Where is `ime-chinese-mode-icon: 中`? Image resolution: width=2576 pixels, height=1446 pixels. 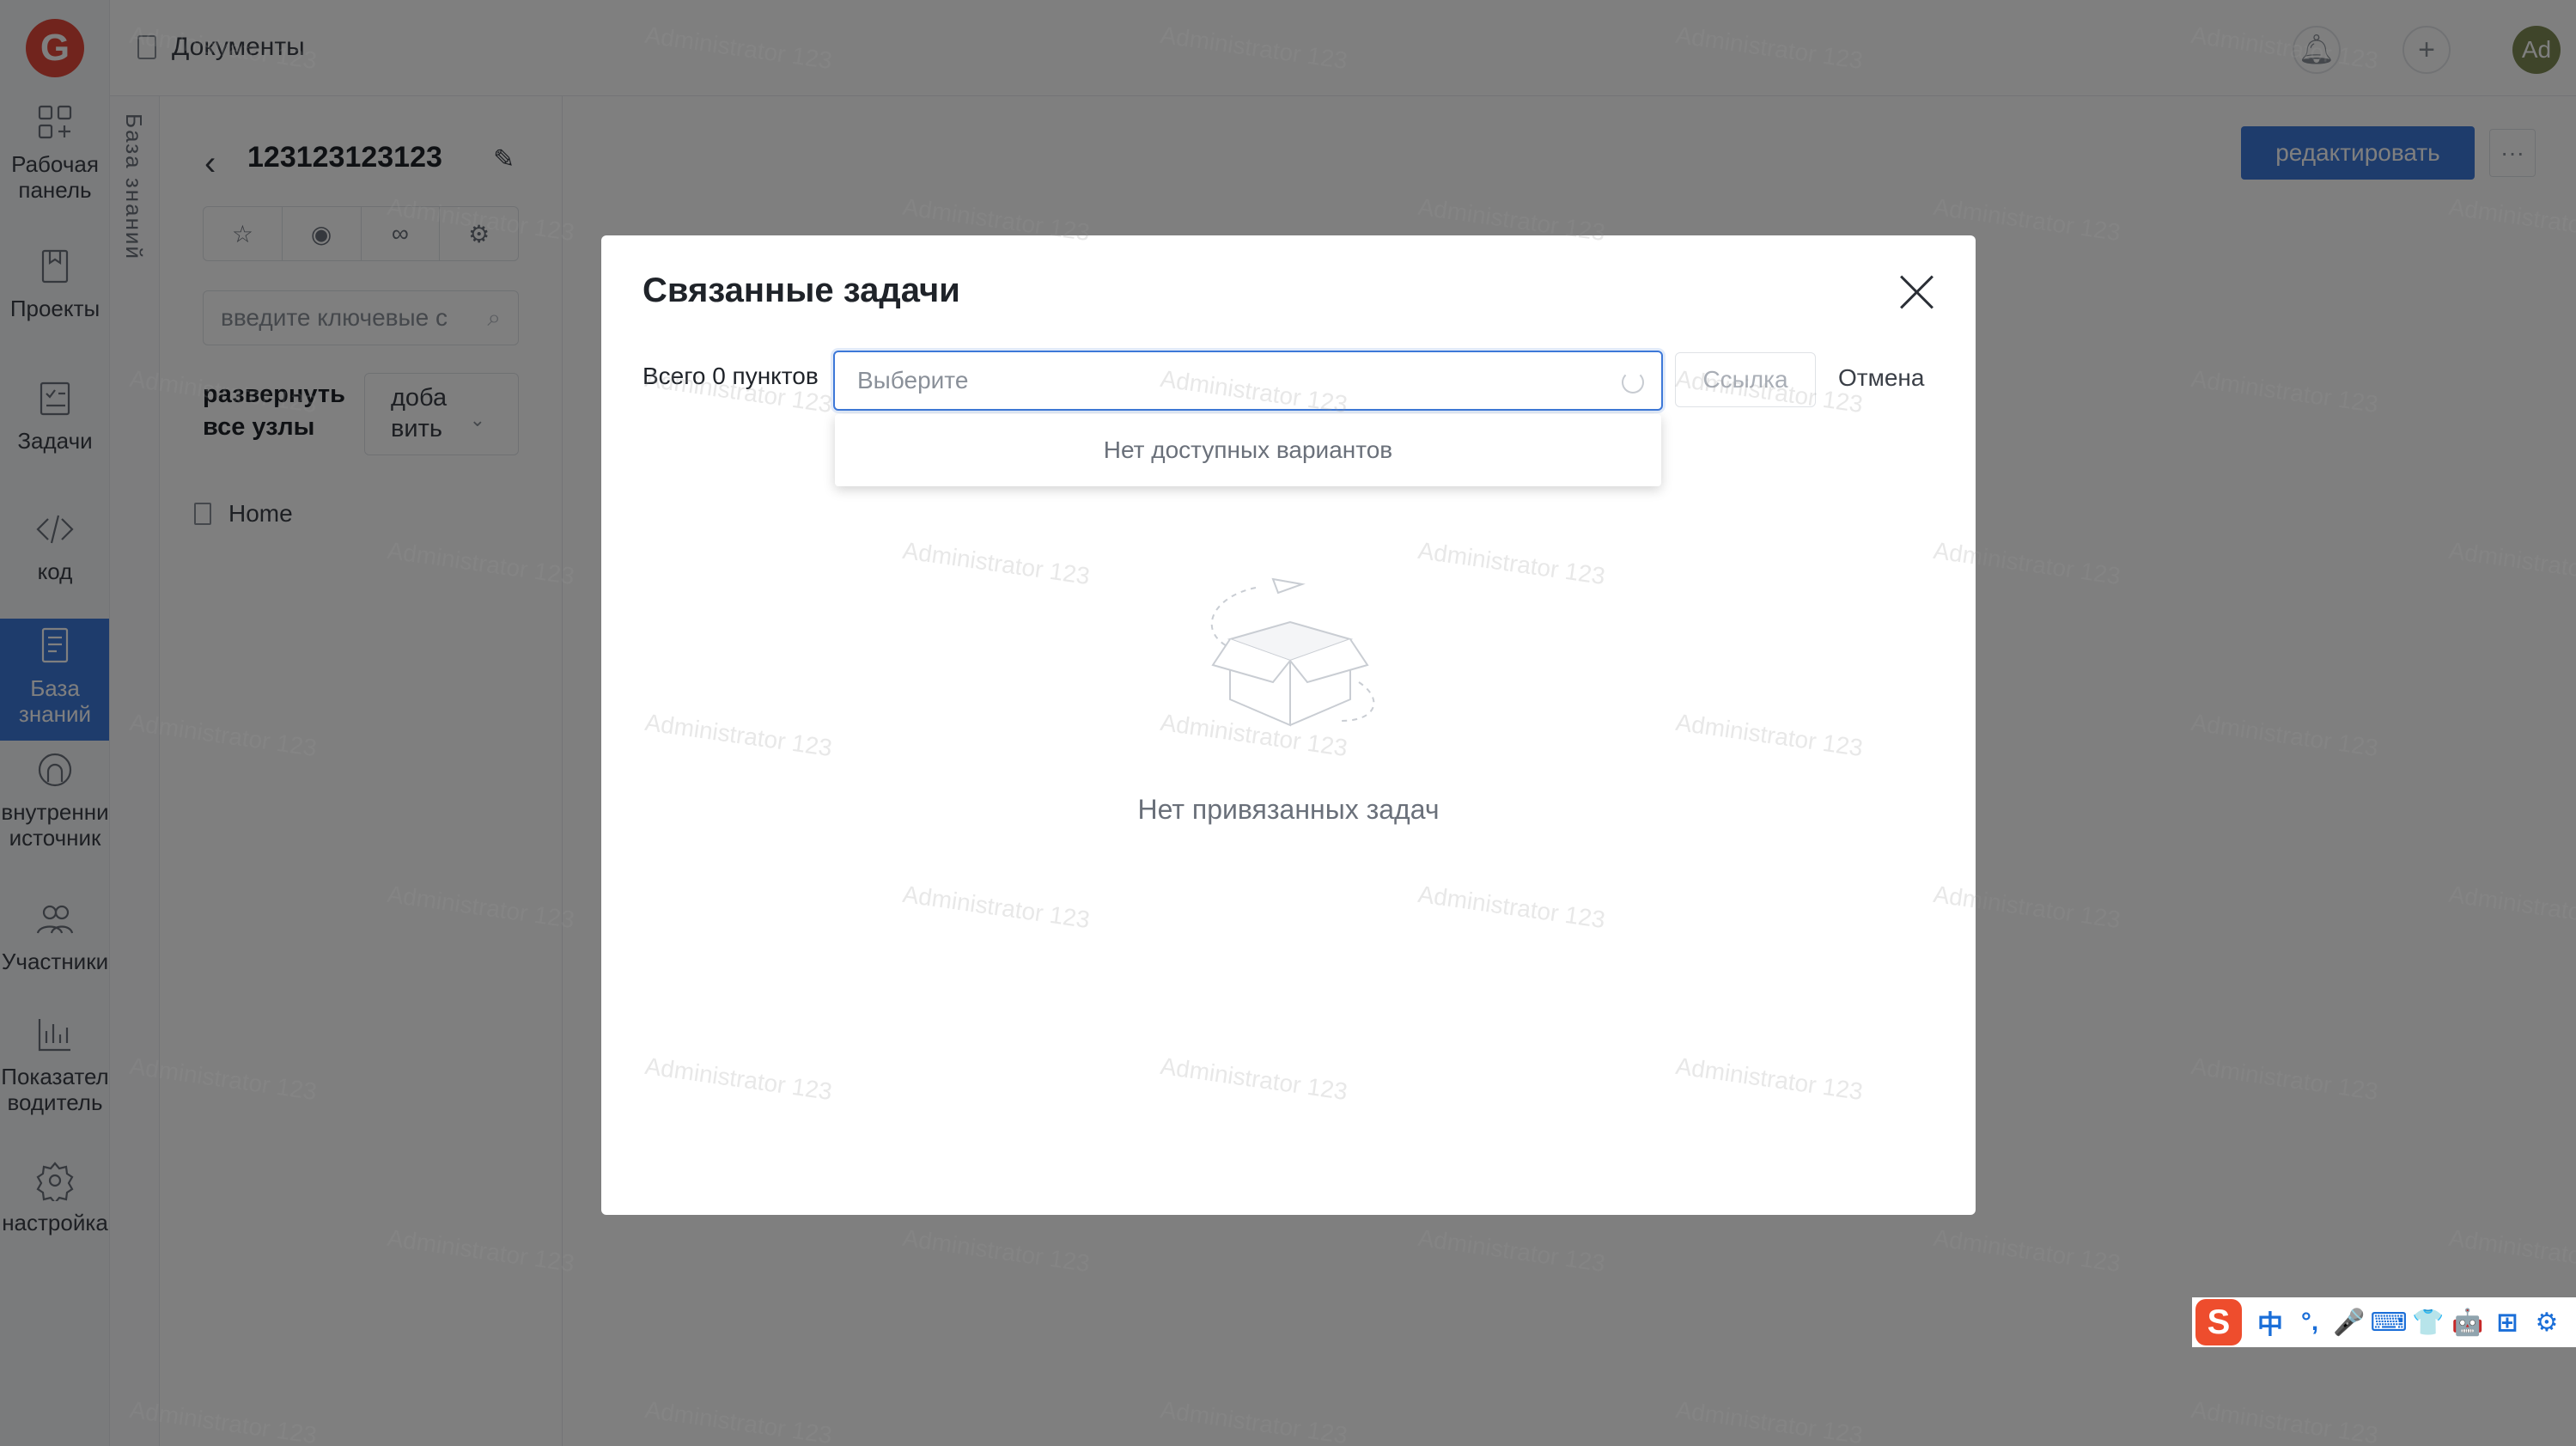 ime-chinese-mode-icon: 中 is located at coordinates (2270, 1322).